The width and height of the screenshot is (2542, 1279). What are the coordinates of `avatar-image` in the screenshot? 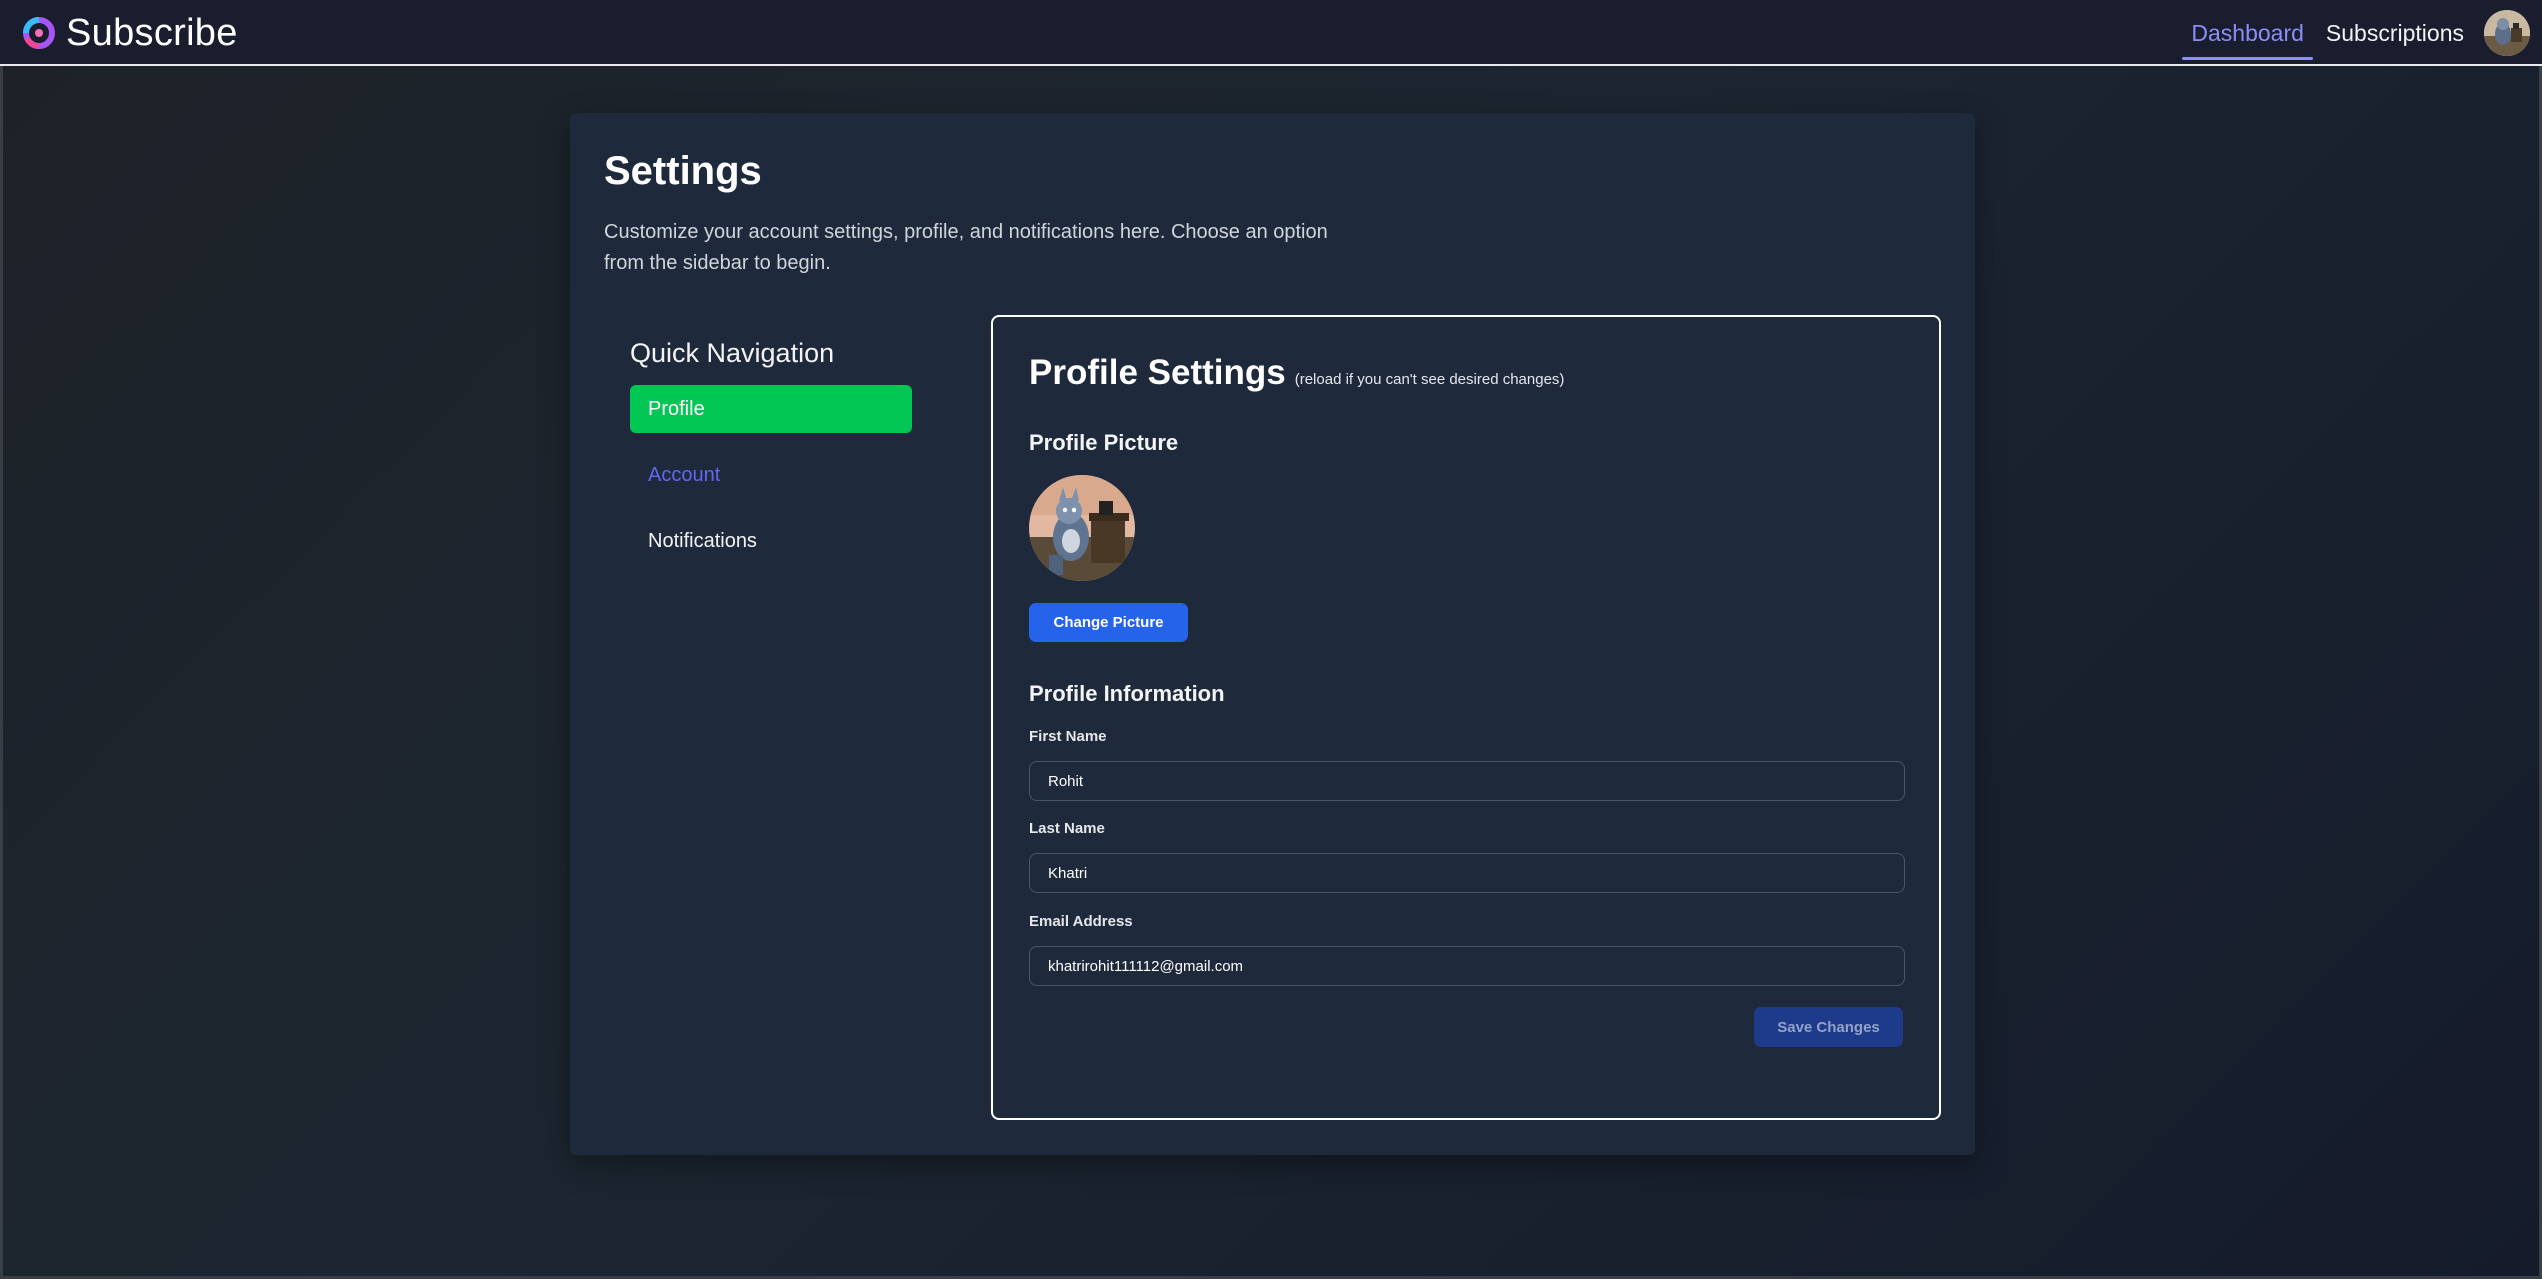 It's located at (2507, 33).